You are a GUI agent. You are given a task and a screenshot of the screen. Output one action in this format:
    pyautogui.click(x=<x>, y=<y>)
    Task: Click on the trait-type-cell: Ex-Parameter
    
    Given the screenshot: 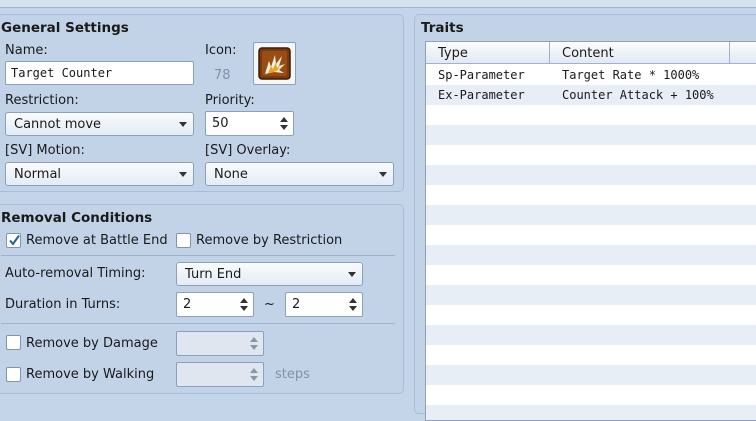 What is the action you would take?
    pyautogui.click(x=481, y=95)
    